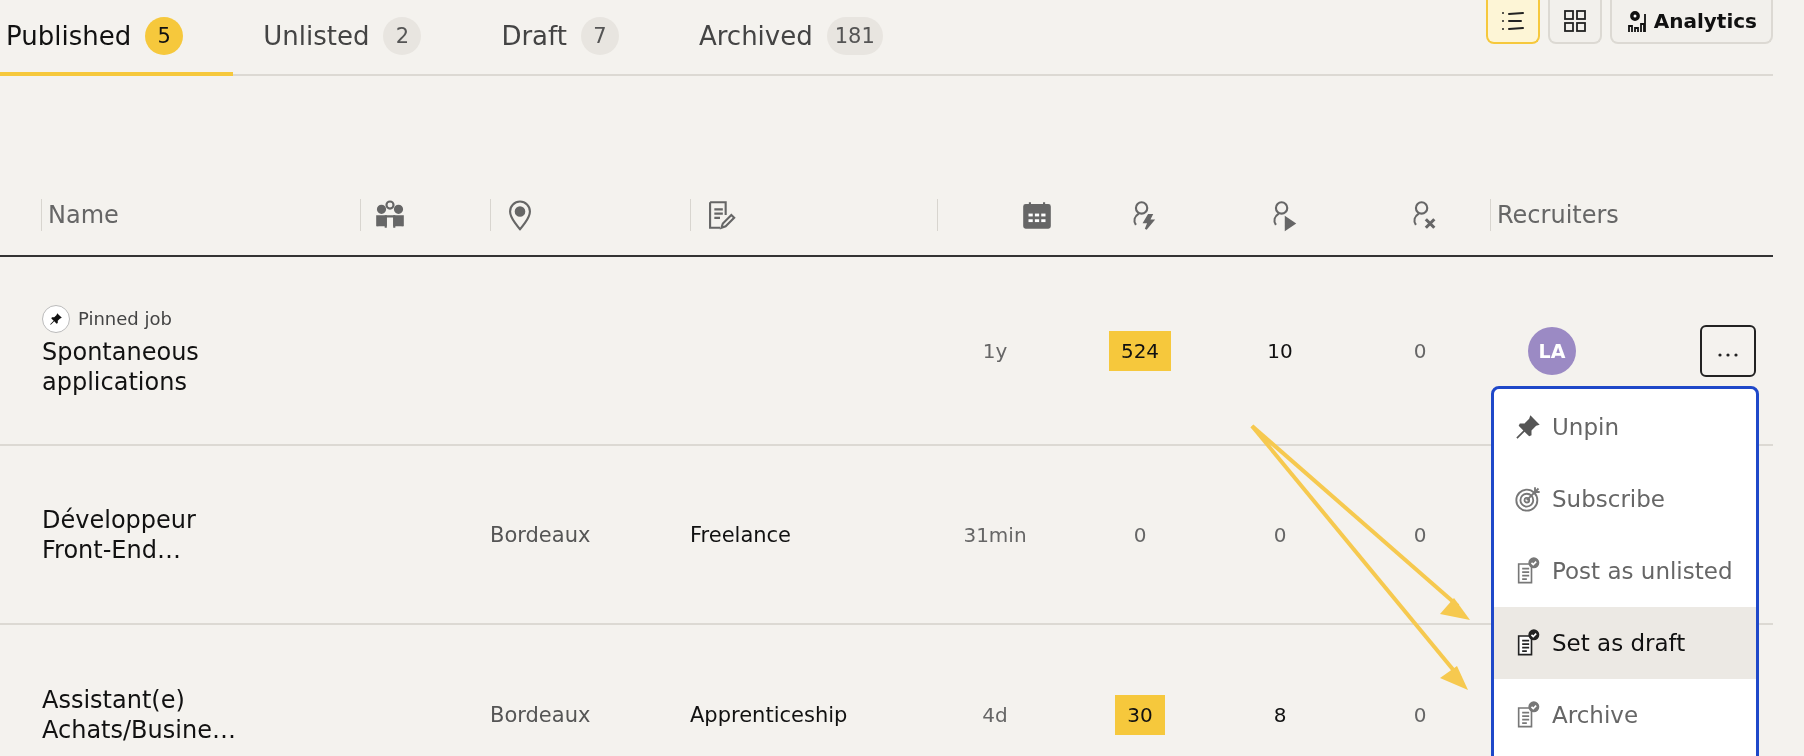 The height and width of the screenshot is (756, 1804). Describe the element at coordinates (56, 318) in the screenshot. I see `pin-badge` at that location.